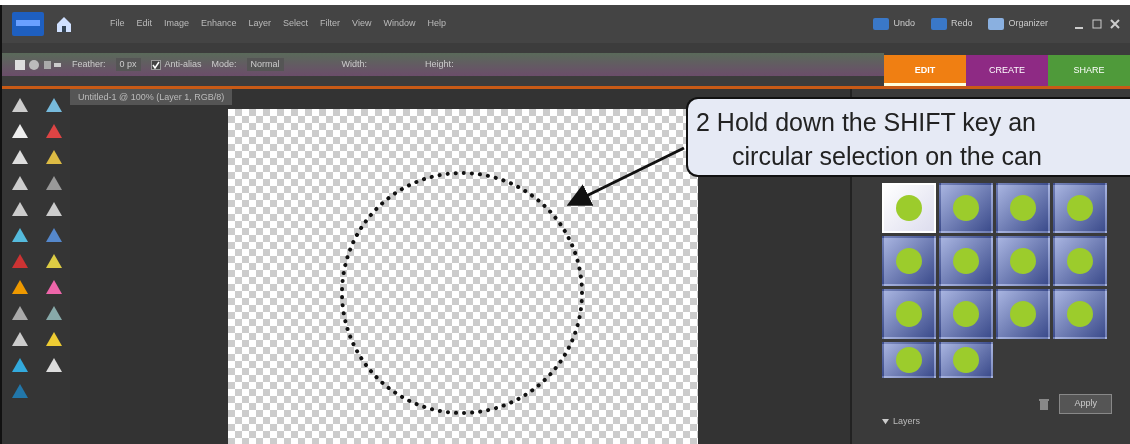 This screenshot has height=444, width=1130. Describe the element at coordinates (155, 64) in the screenshot. I see `anti-alias-checkbox` at that location.